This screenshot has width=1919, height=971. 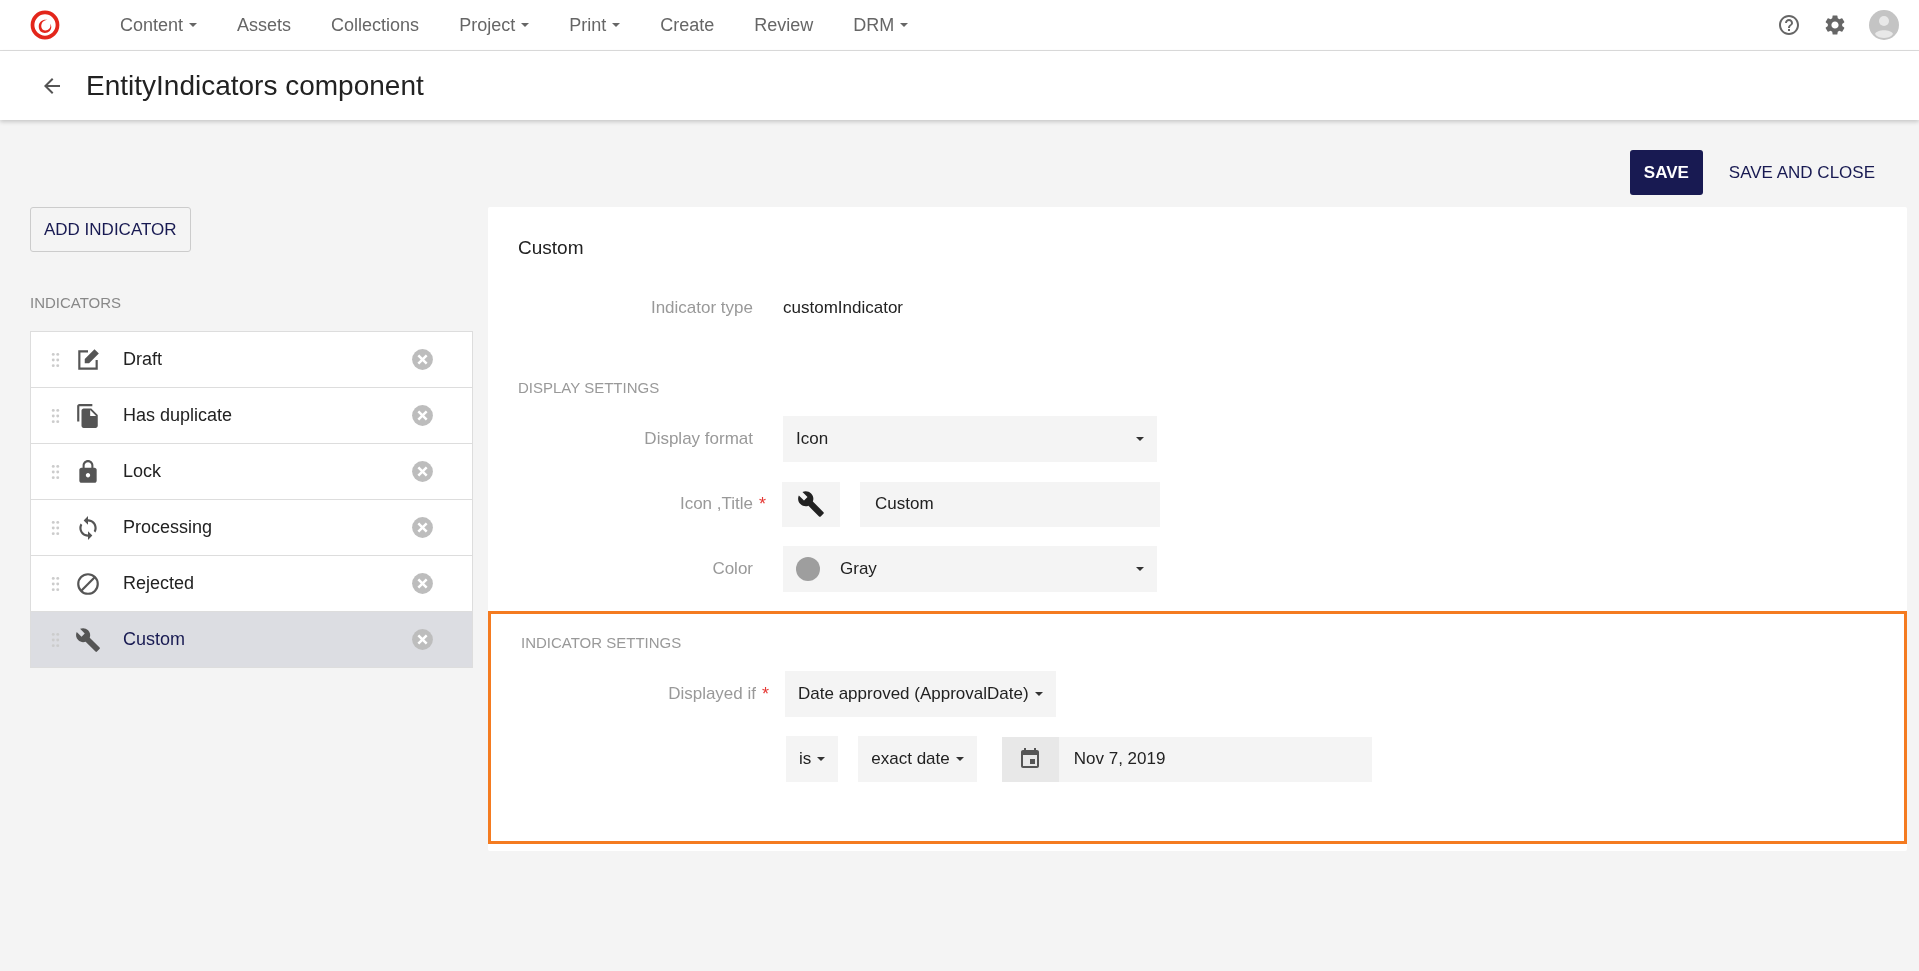 What do you see at coordinates (375, 25) in the screenshot?
I see `nav-menu-item: Collections` at bounding box center [375, 25].